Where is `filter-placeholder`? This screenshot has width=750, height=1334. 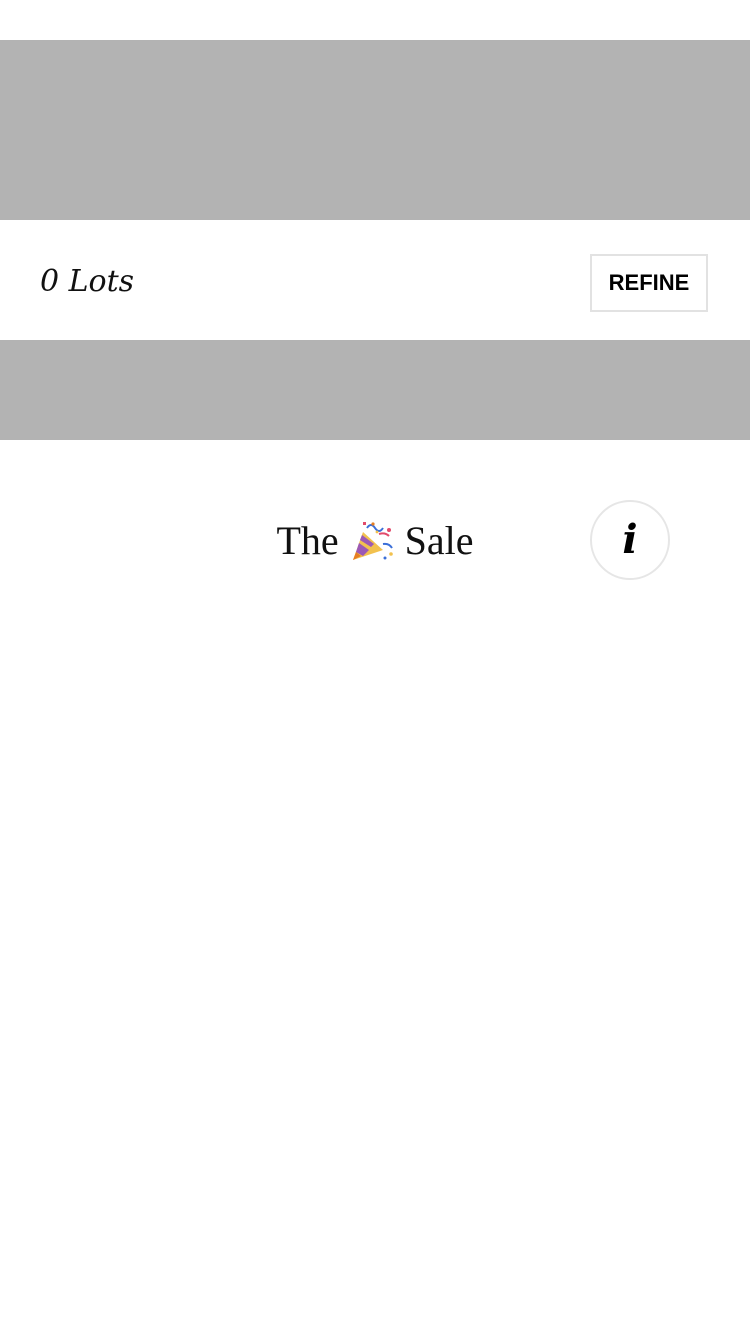 filter-placeholder is located at coordinates (375, 390).